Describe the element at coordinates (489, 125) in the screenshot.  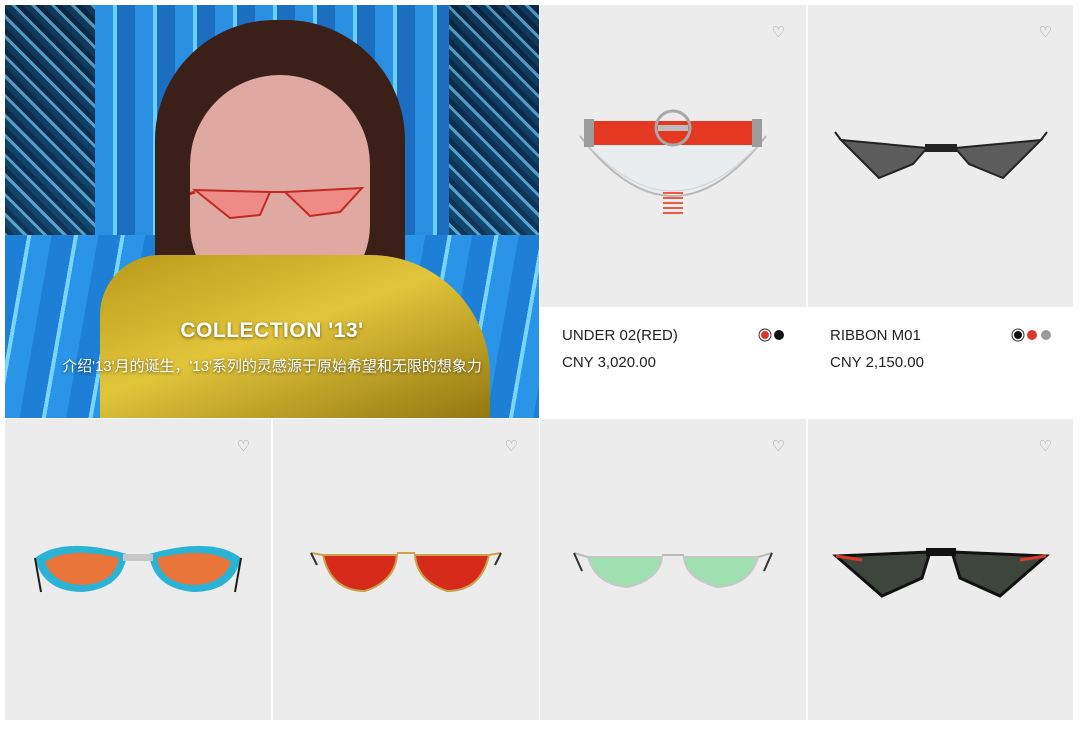
I see `jungle-foliage-right` at that location.